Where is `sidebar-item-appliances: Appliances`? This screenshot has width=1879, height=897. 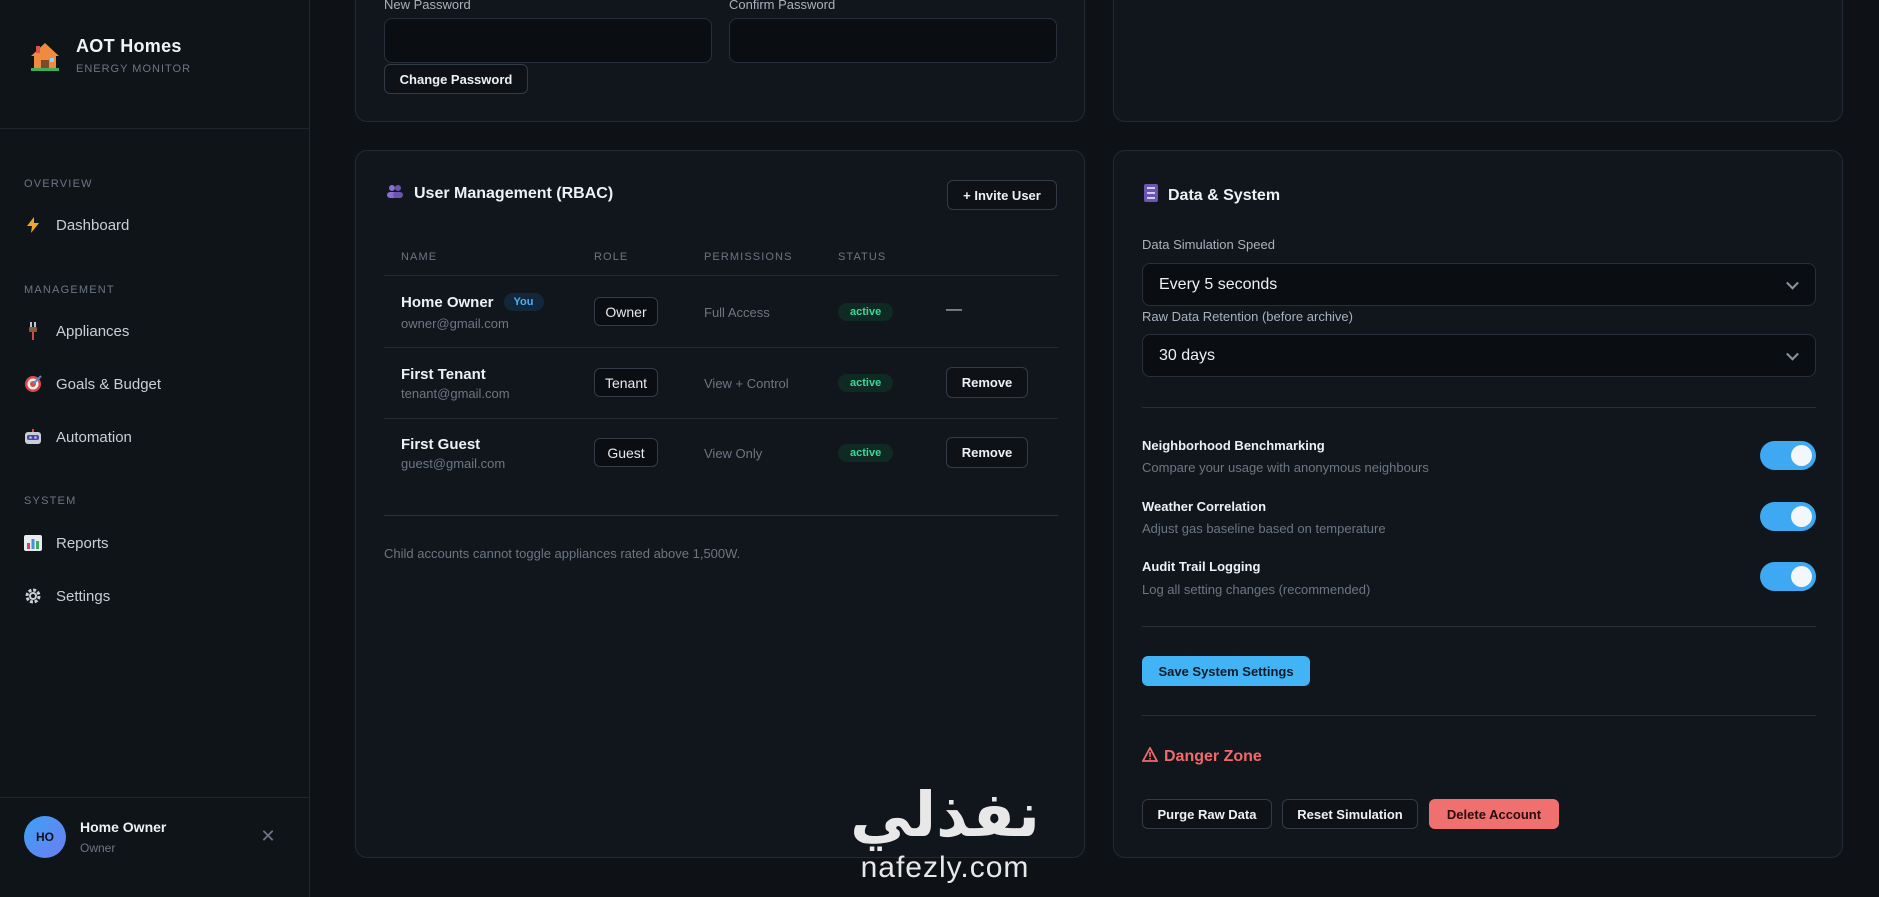 sidebar-item-appliances: Appliances is located at coordinates (76, 331).